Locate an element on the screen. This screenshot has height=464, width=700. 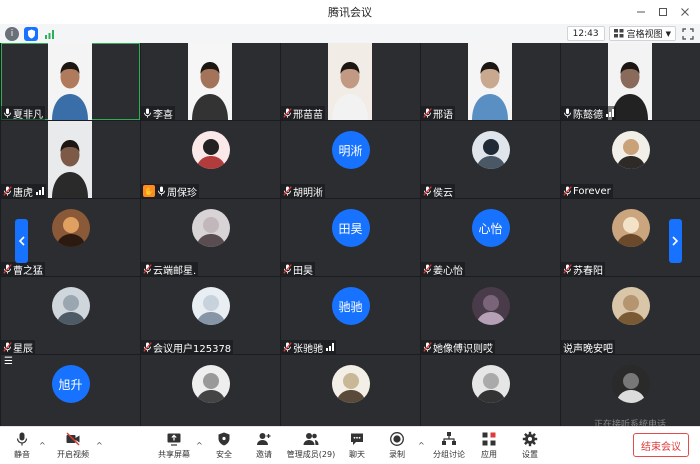
meeting-clock: 12:43 is located at coordinates (585, 33).